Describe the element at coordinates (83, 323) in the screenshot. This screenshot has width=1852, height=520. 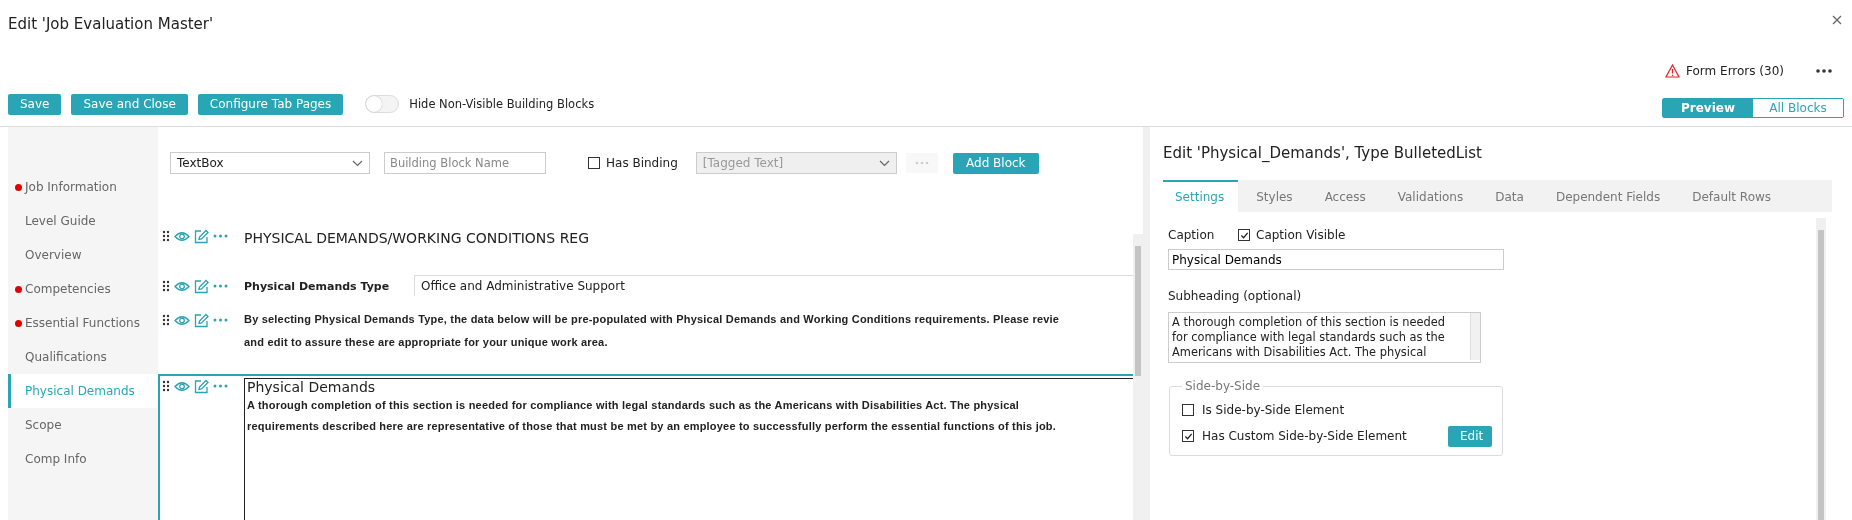
I see `sidebar-item: Essential Functions` at that location.